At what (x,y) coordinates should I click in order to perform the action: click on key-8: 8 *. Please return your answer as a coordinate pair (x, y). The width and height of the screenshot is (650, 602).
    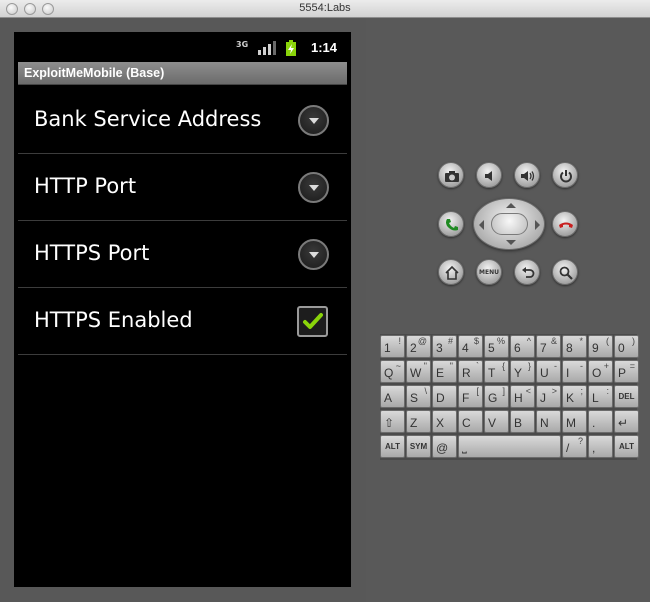
    Looking at the image, I should click on (574, 346).